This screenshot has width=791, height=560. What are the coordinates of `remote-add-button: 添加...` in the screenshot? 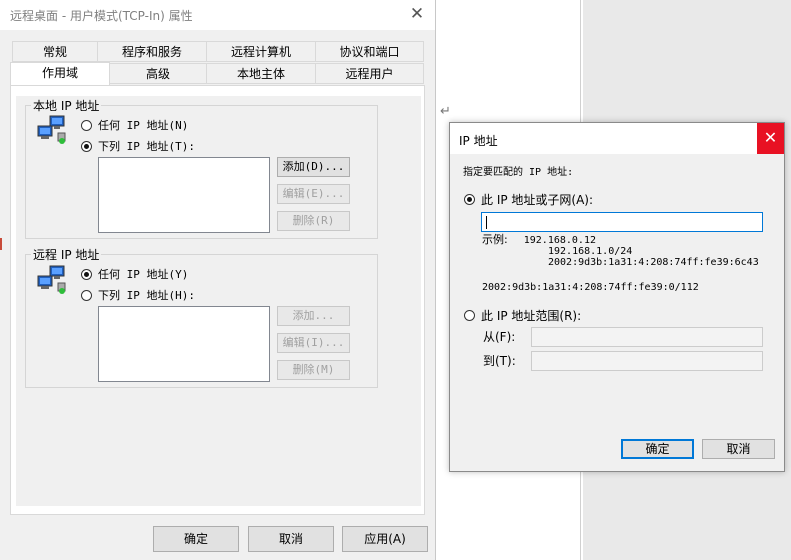 It's located at (313, 316).